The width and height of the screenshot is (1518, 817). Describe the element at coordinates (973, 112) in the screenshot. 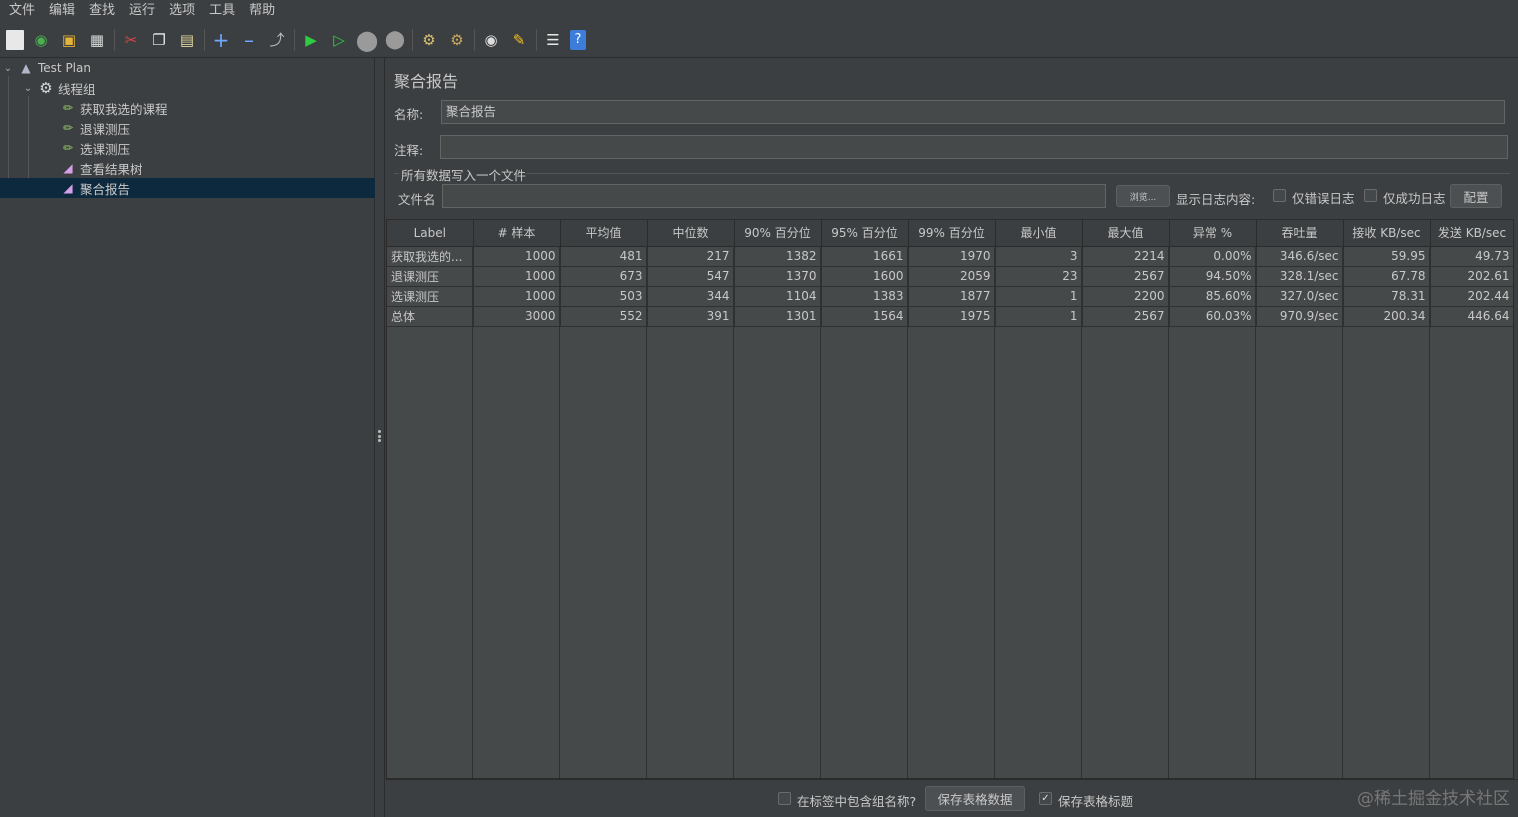

I see `name-field: 聚合报告` at that location.